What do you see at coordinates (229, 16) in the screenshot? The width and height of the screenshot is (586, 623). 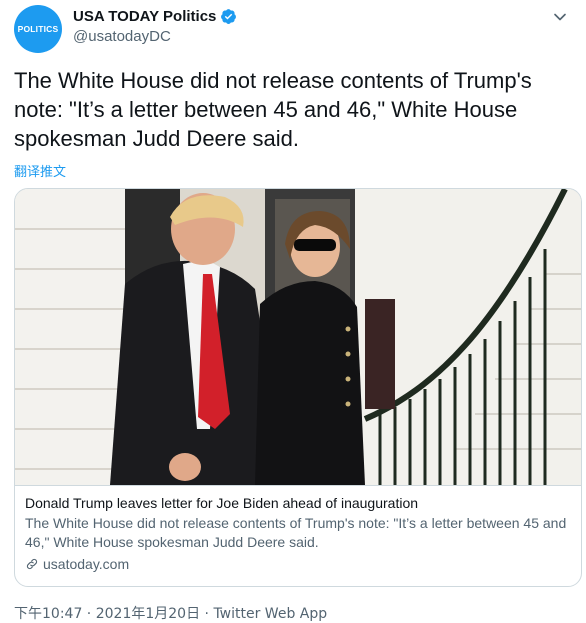 I see `verified-badge-icon` at bounding box center [229, 16].